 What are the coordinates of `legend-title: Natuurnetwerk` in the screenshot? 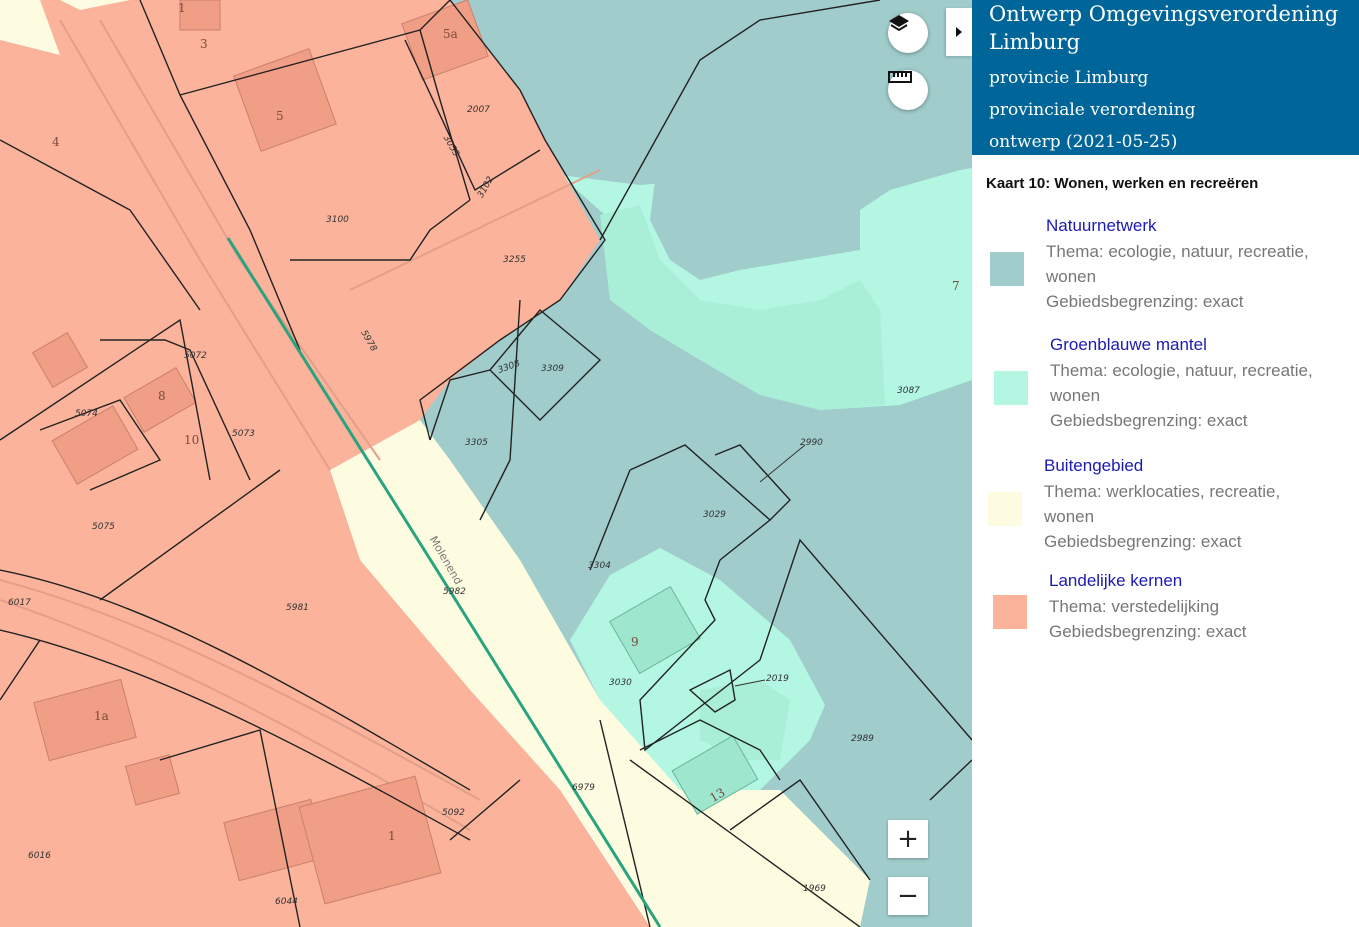 It's located at (1101, 225).